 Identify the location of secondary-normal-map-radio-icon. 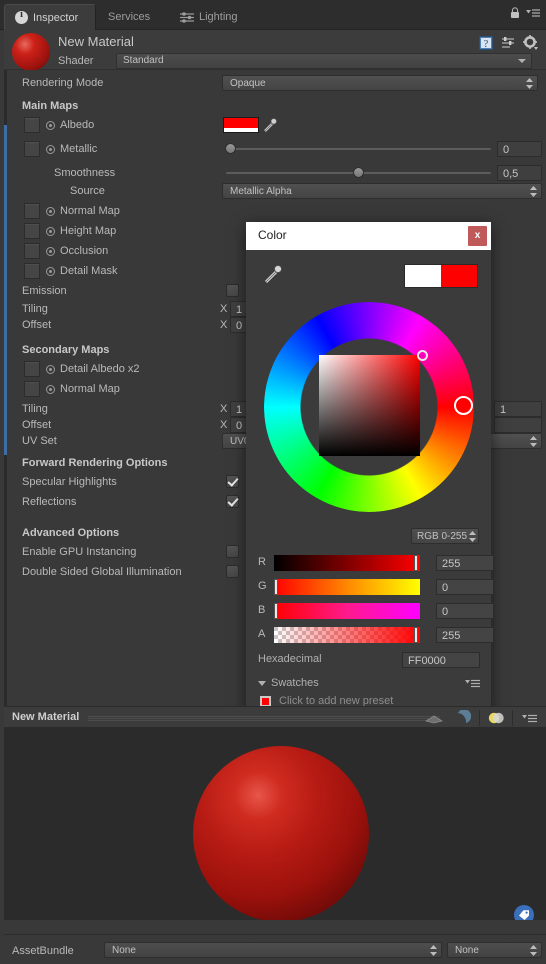
(50, 389).